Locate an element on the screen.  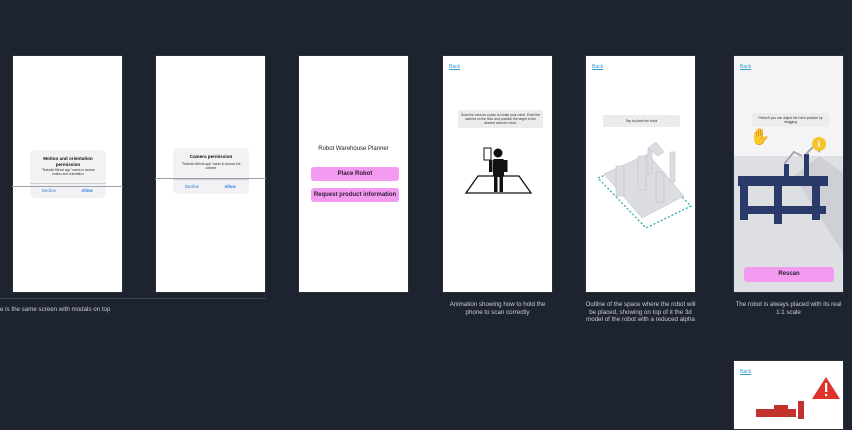
robot-3d-model is located at coordinates (788, 218).